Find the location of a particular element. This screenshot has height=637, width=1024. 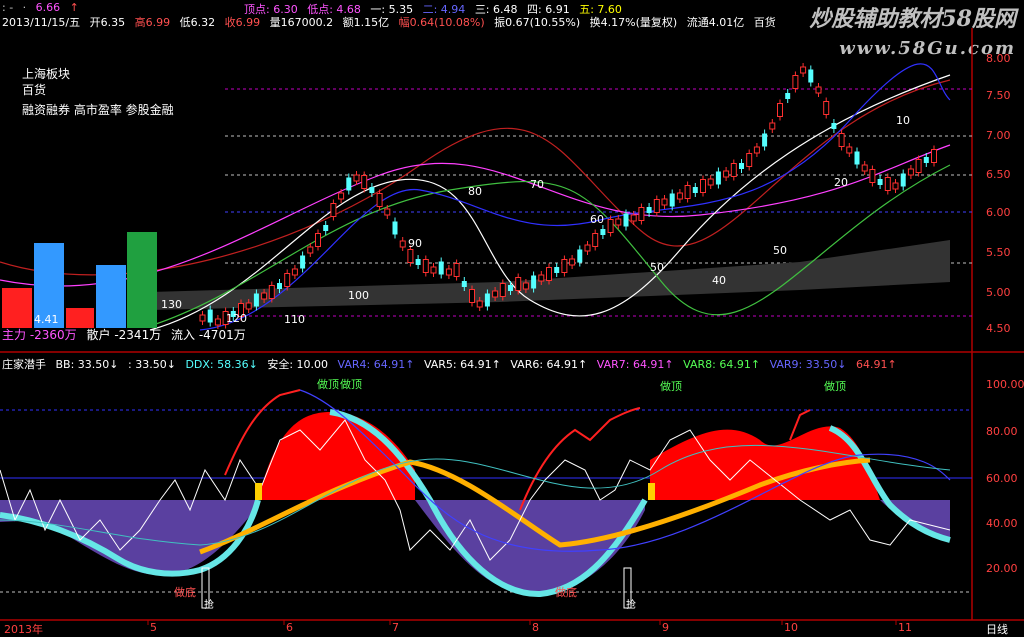

price-axis-600: 6.00 is located at coordinates (998, 212).